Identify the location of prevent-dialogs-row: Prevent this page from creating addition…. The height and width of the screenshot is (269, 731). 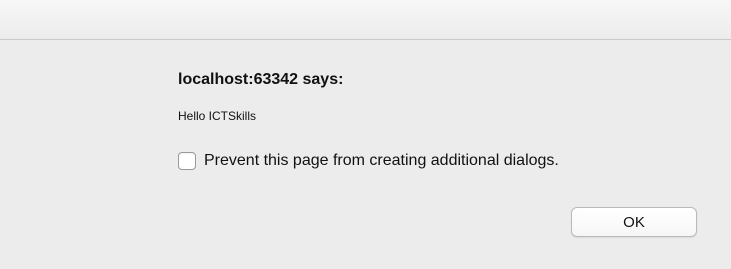
(368, 161).